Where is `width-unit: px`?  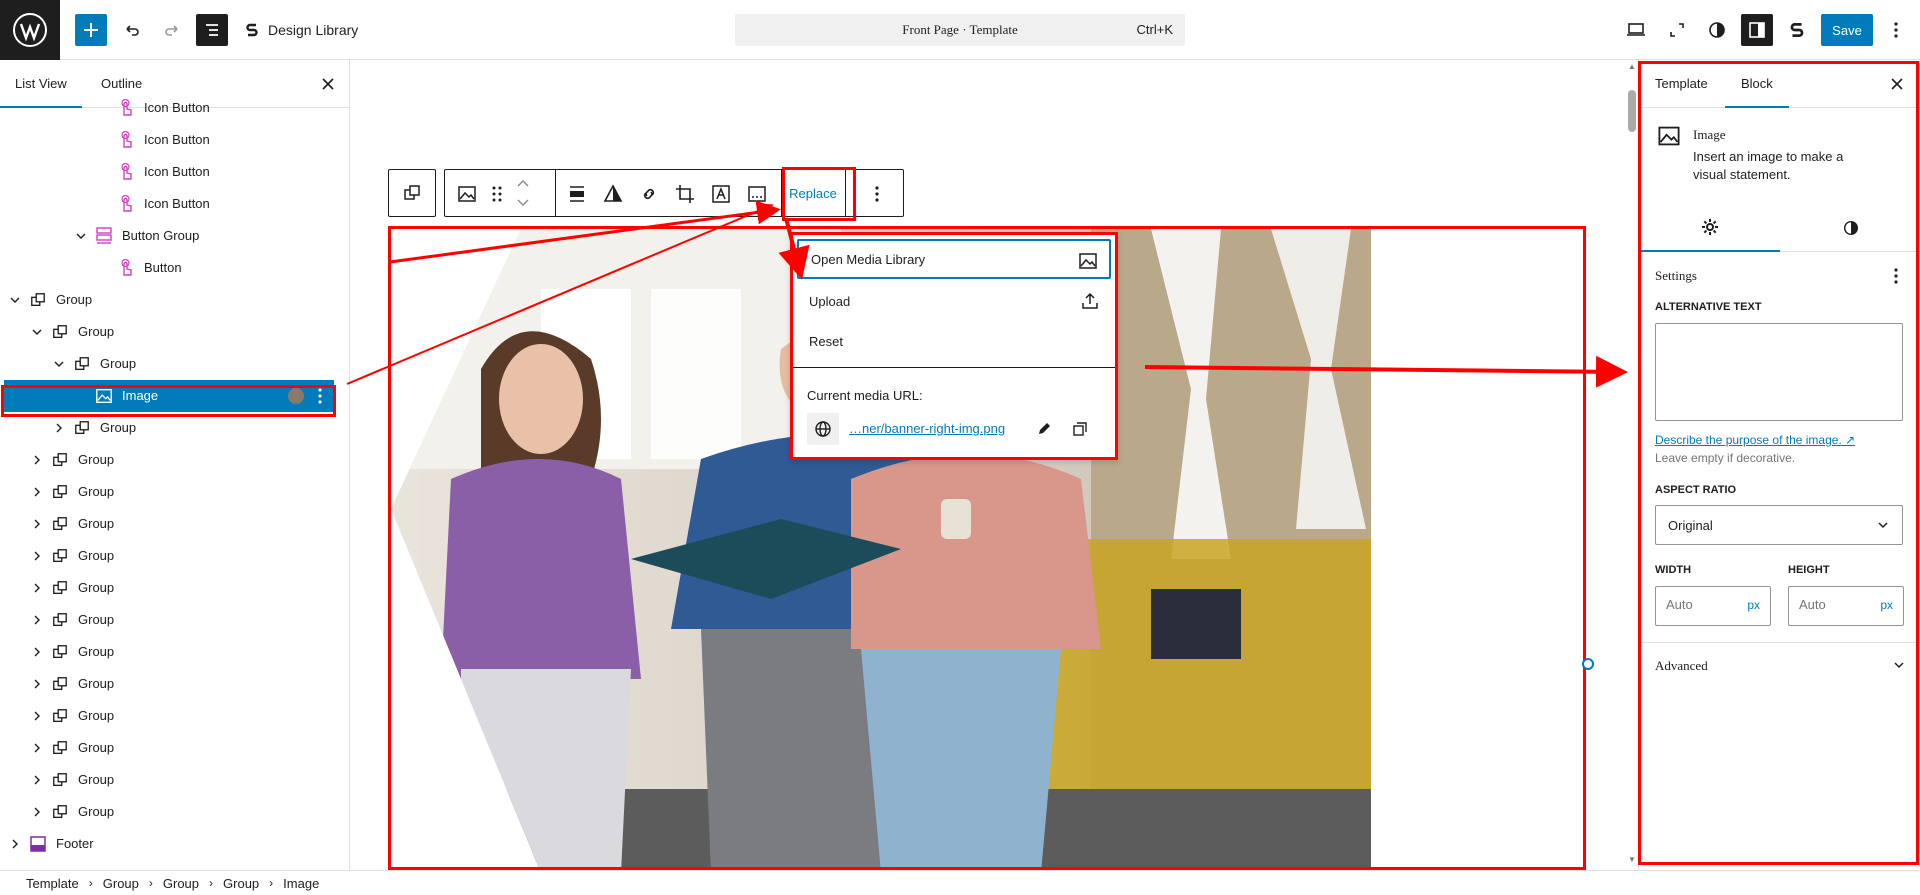 width-unit: px is located at coordinates (1753, 605).